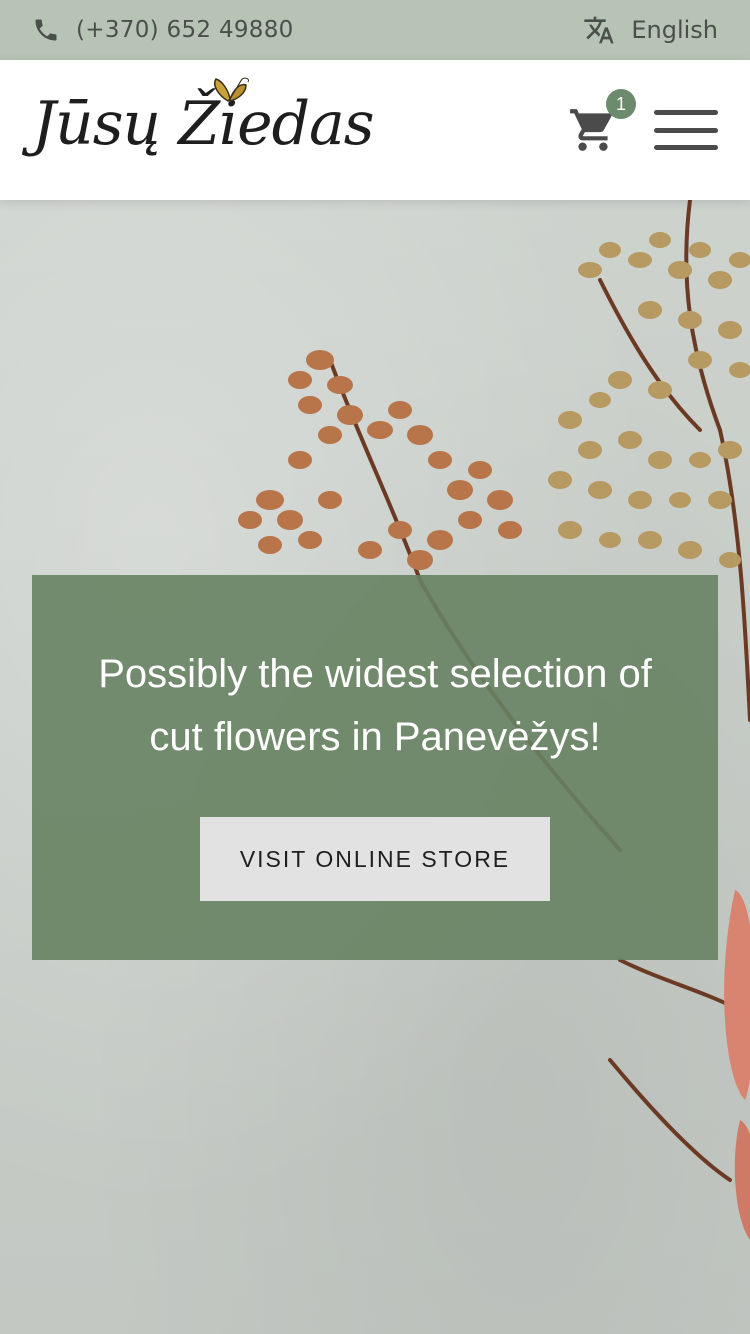 The image size is (750, 1334). Describe the element at coordinates (602, 122) in the screenshot. I see `cart-button: 1` at that location.